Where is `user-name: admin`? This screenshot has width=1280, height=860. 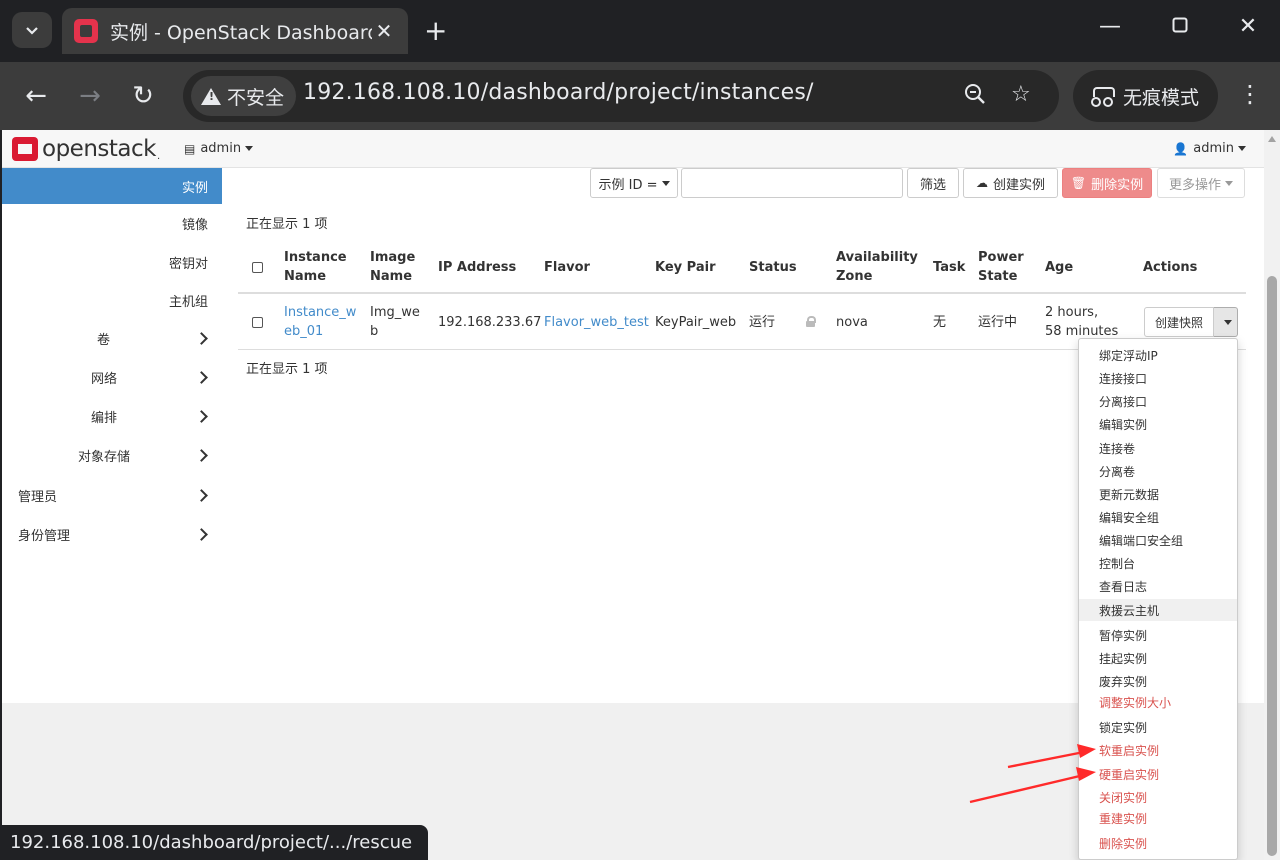 user-name: admin is located at coordinates (1213, 148).